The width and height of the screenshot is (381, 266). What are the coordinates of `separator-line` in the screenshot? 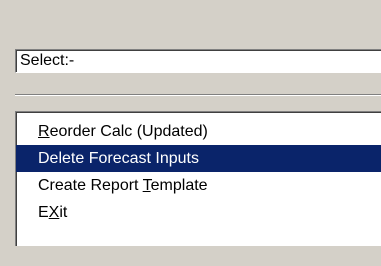 It's located at (198, 95).